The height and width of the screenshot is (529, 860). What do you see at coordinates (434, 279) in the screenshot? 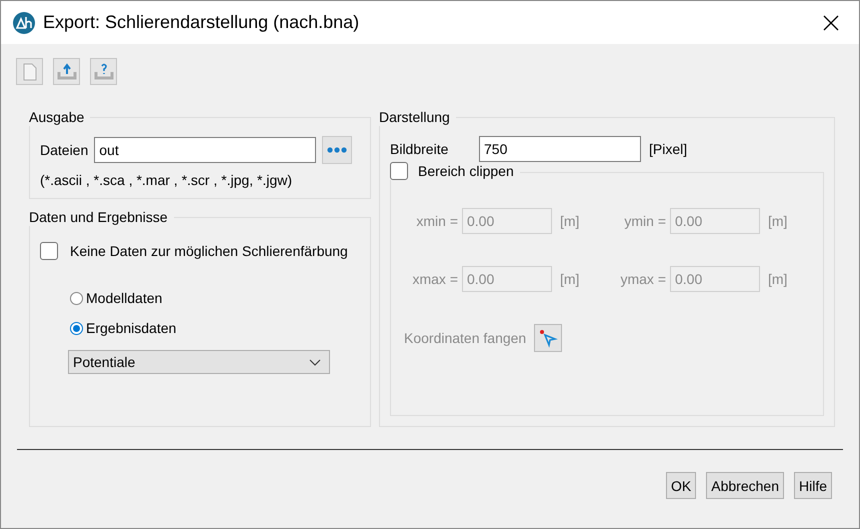
I see `coordinate-label: xmax =` at bounding box center [434, 279].